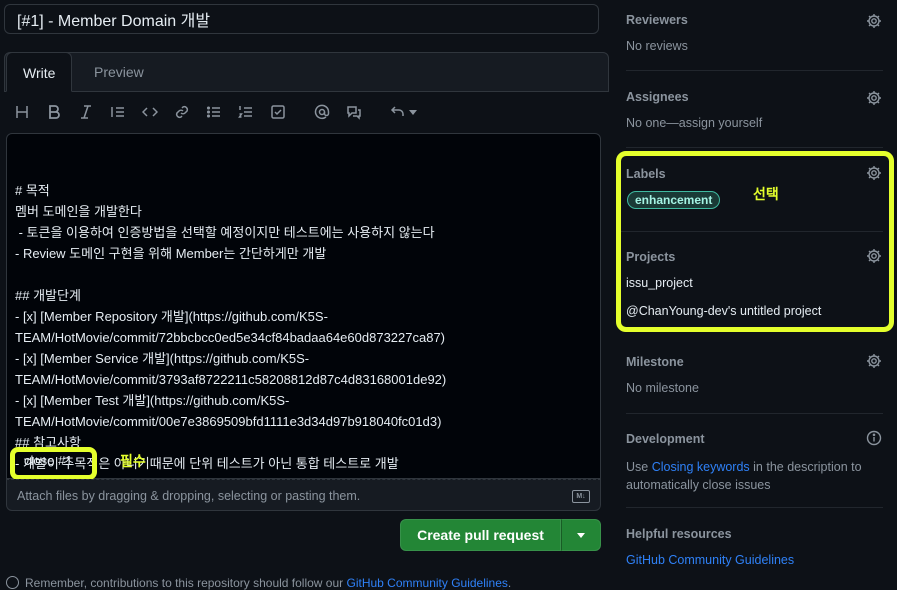 Image resolution: width=897 pixels, height=590 pixels. What do you see at coordinates (480, 535) in the screenshot?
I see `create-pull-request-button: Create pull request` at bounding box center [480, 535].